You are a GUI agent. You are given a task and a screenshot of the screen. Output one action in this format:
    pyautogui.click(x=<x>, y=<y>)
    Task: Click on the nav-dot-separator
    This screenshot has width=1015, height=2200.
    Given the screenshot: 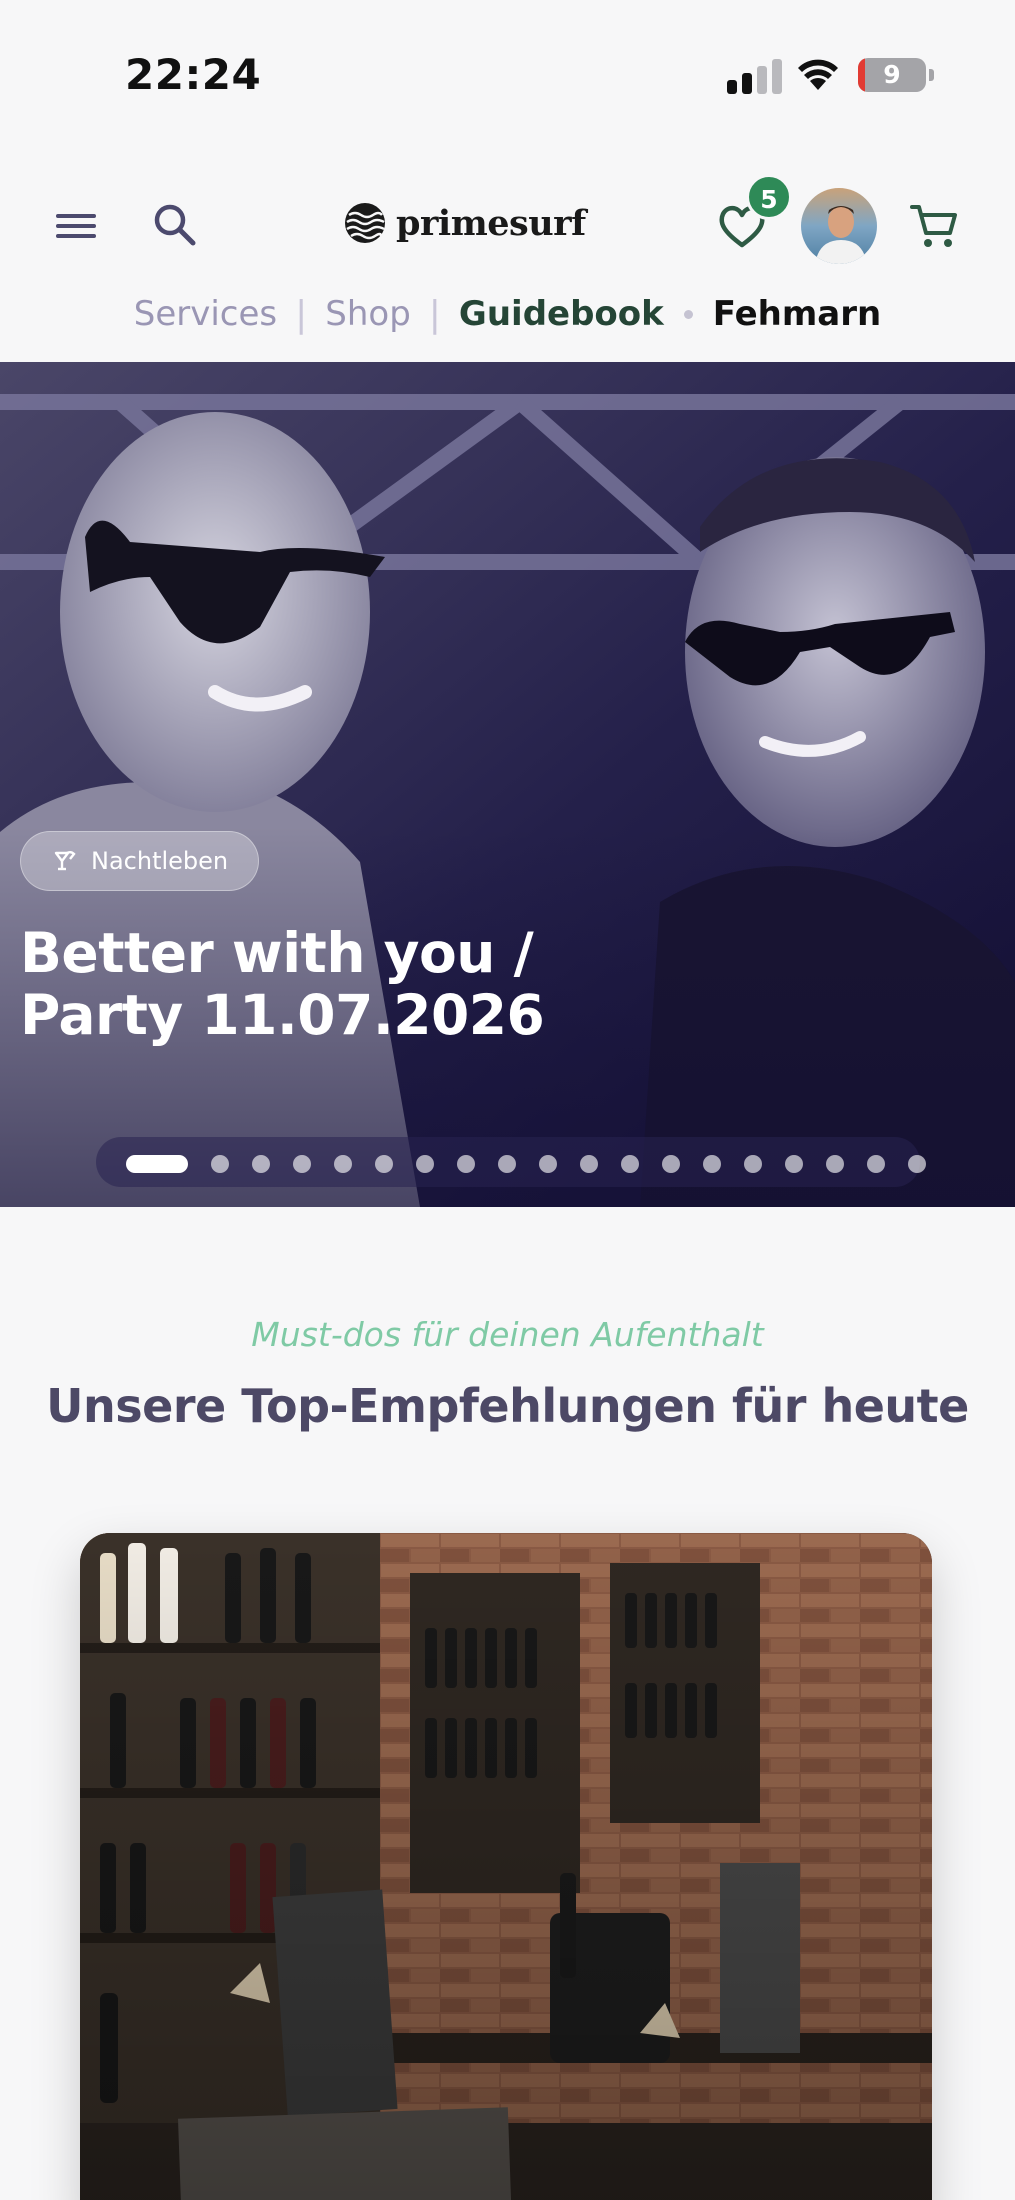 What is the action you would take?
    pyautogui.click(x=688, y=314)
    